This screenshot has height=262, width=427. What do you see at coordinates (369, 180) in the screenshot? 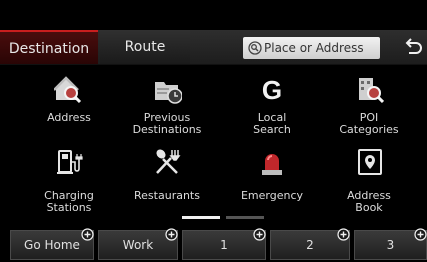
I see `grid-item-address-book: Address Book` at bounding box center [369, 180].